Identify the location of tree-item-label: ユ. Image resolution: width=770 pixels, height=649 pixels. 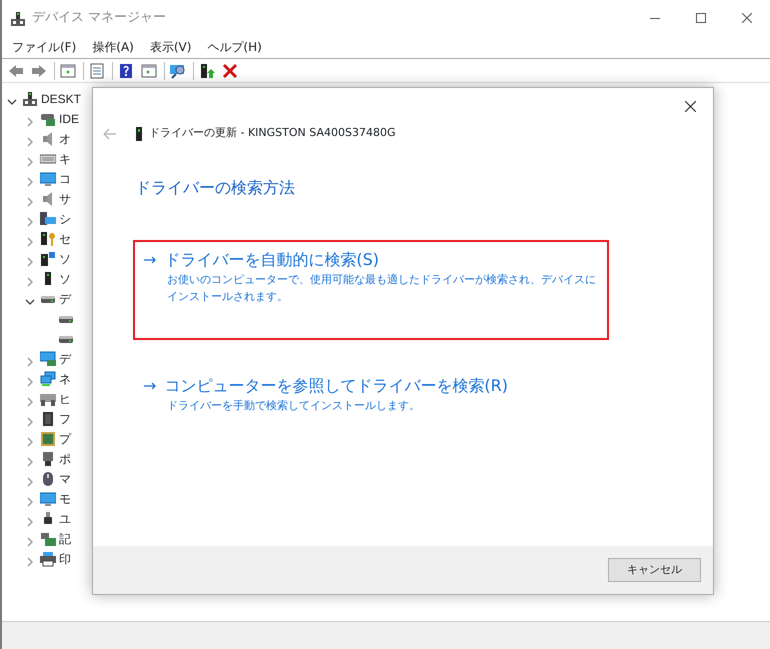
(65, 519).